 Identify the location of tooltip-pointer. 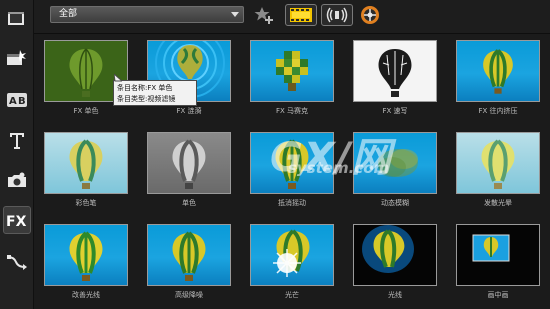
(118, 78).